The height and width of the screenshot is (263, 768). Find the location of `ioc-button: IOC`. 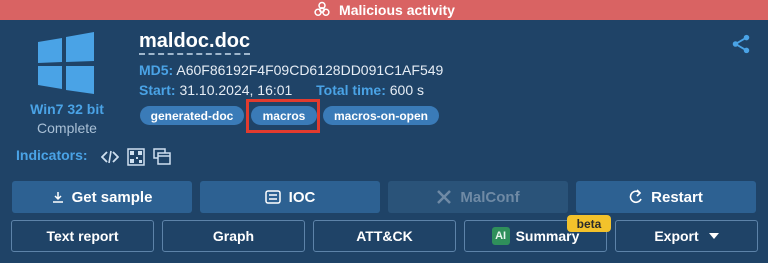

ioc-button: IOC is located at coordinates (290, 197).